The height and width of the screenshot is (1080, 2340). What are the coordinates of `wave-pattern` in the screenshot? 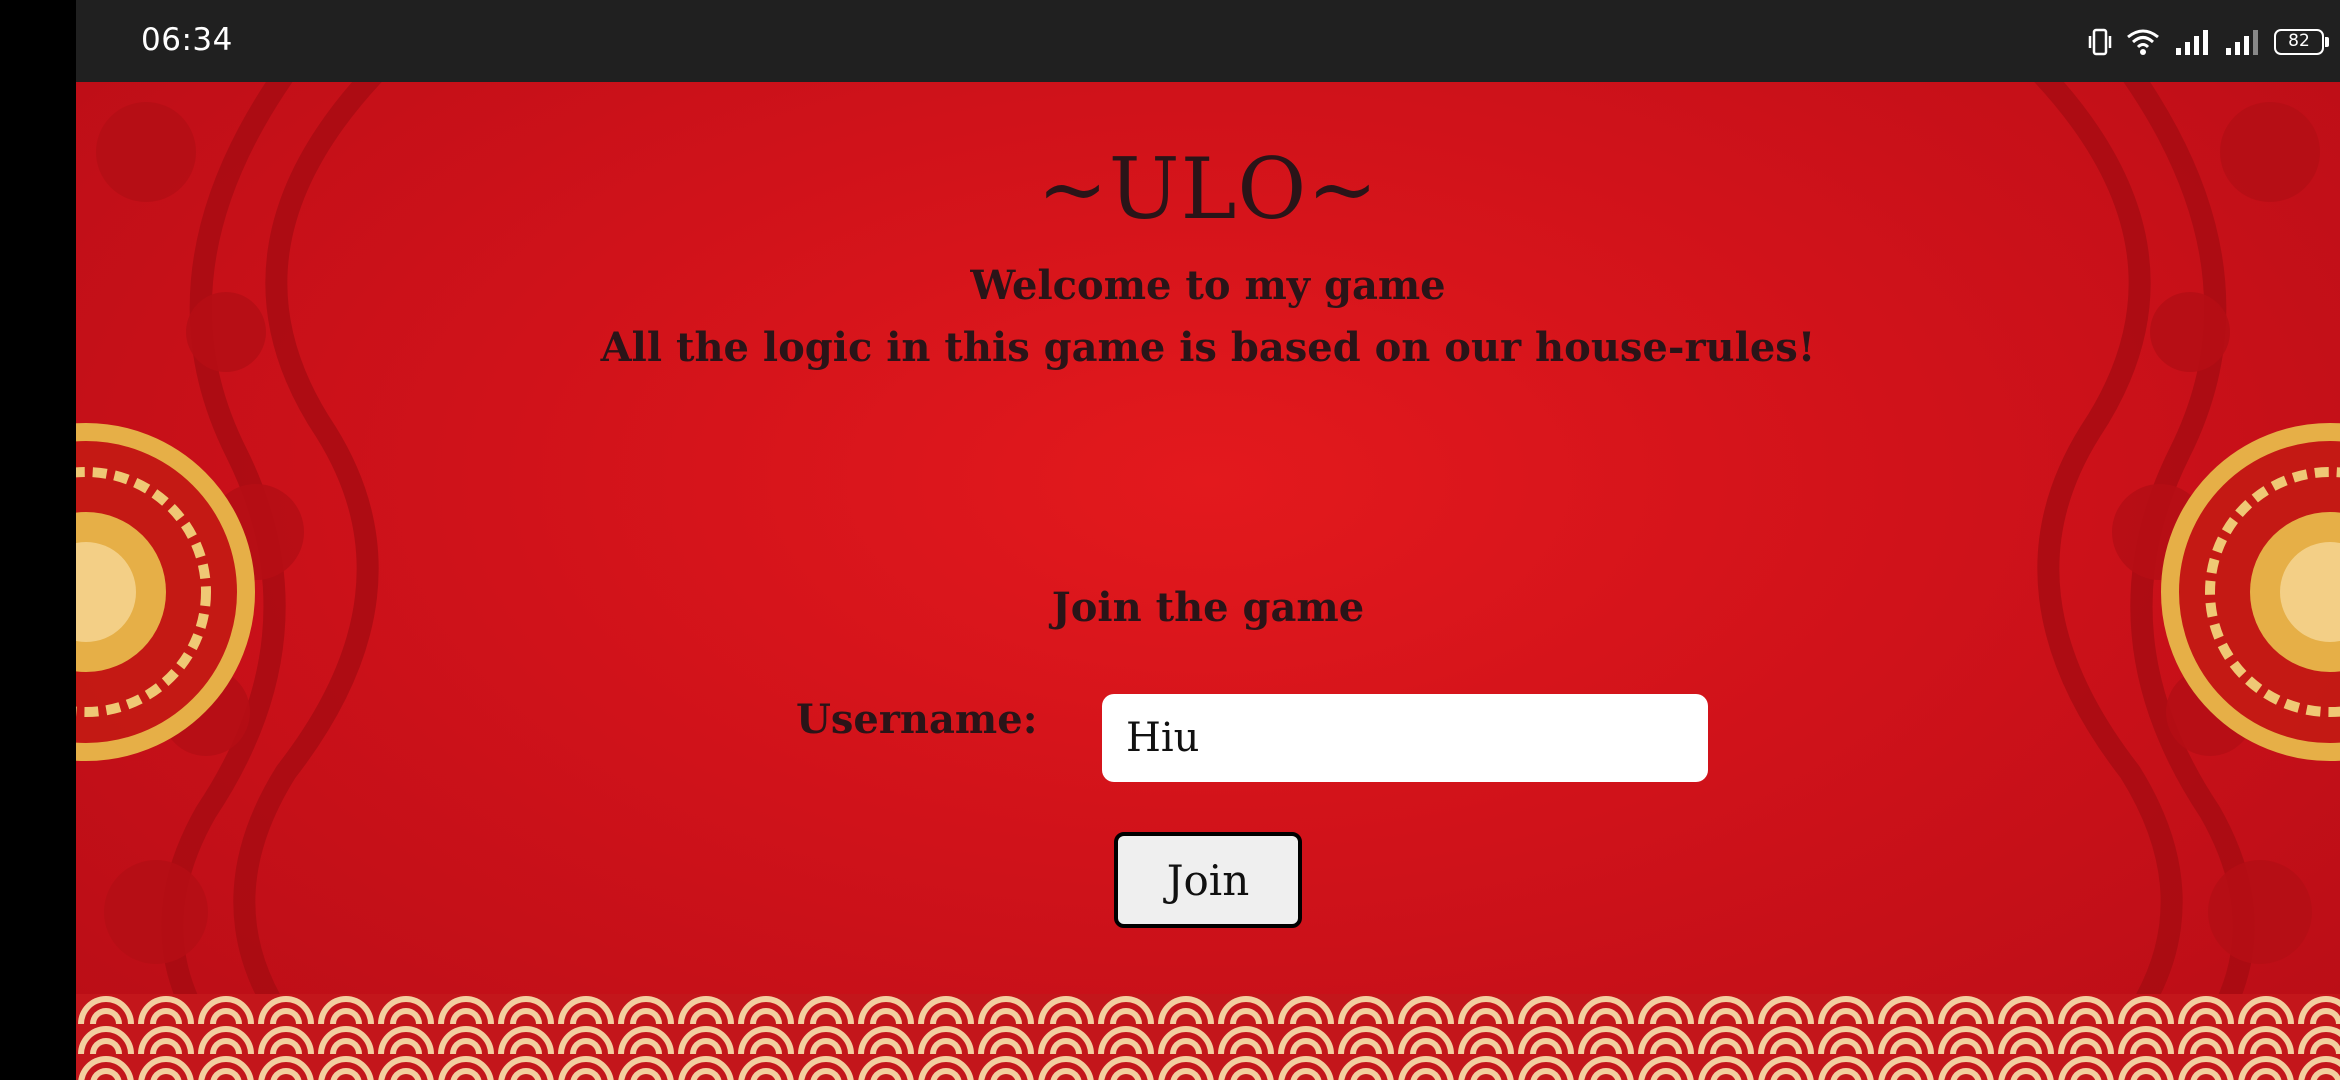 It's located at (1208, 1037).